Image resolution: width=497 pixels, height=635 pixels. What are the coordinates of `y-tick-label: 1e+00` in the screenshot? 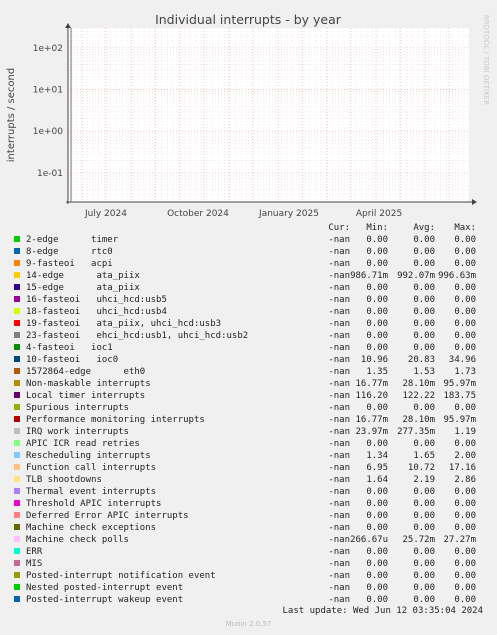 It's located at (48, 132).